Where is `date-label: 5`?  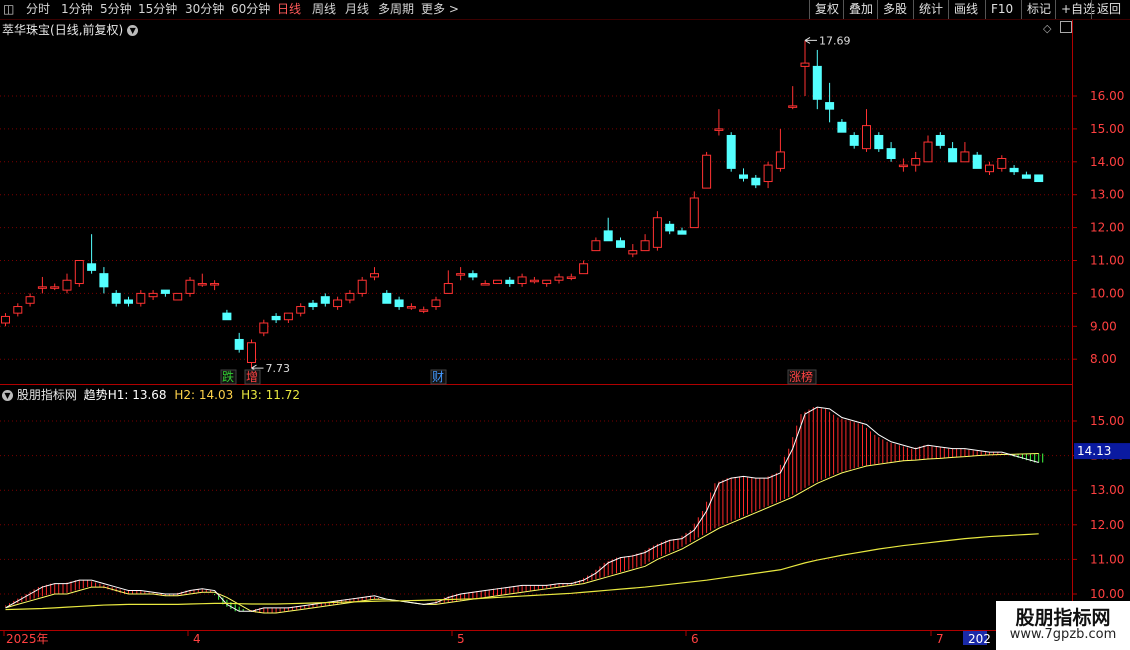
date-label: 5 is located at coordinates (461, 639).